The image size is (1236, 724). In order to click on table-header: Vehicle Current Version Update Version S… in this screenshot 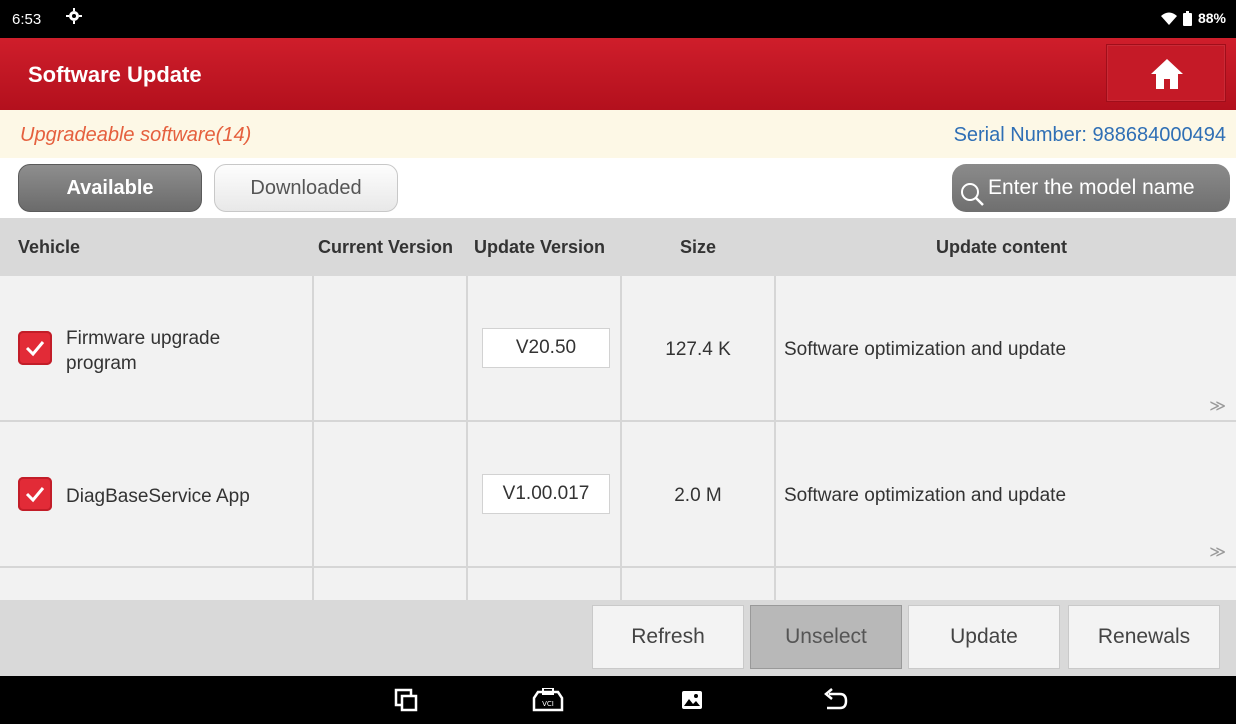, I will do `click(618, 247)`.